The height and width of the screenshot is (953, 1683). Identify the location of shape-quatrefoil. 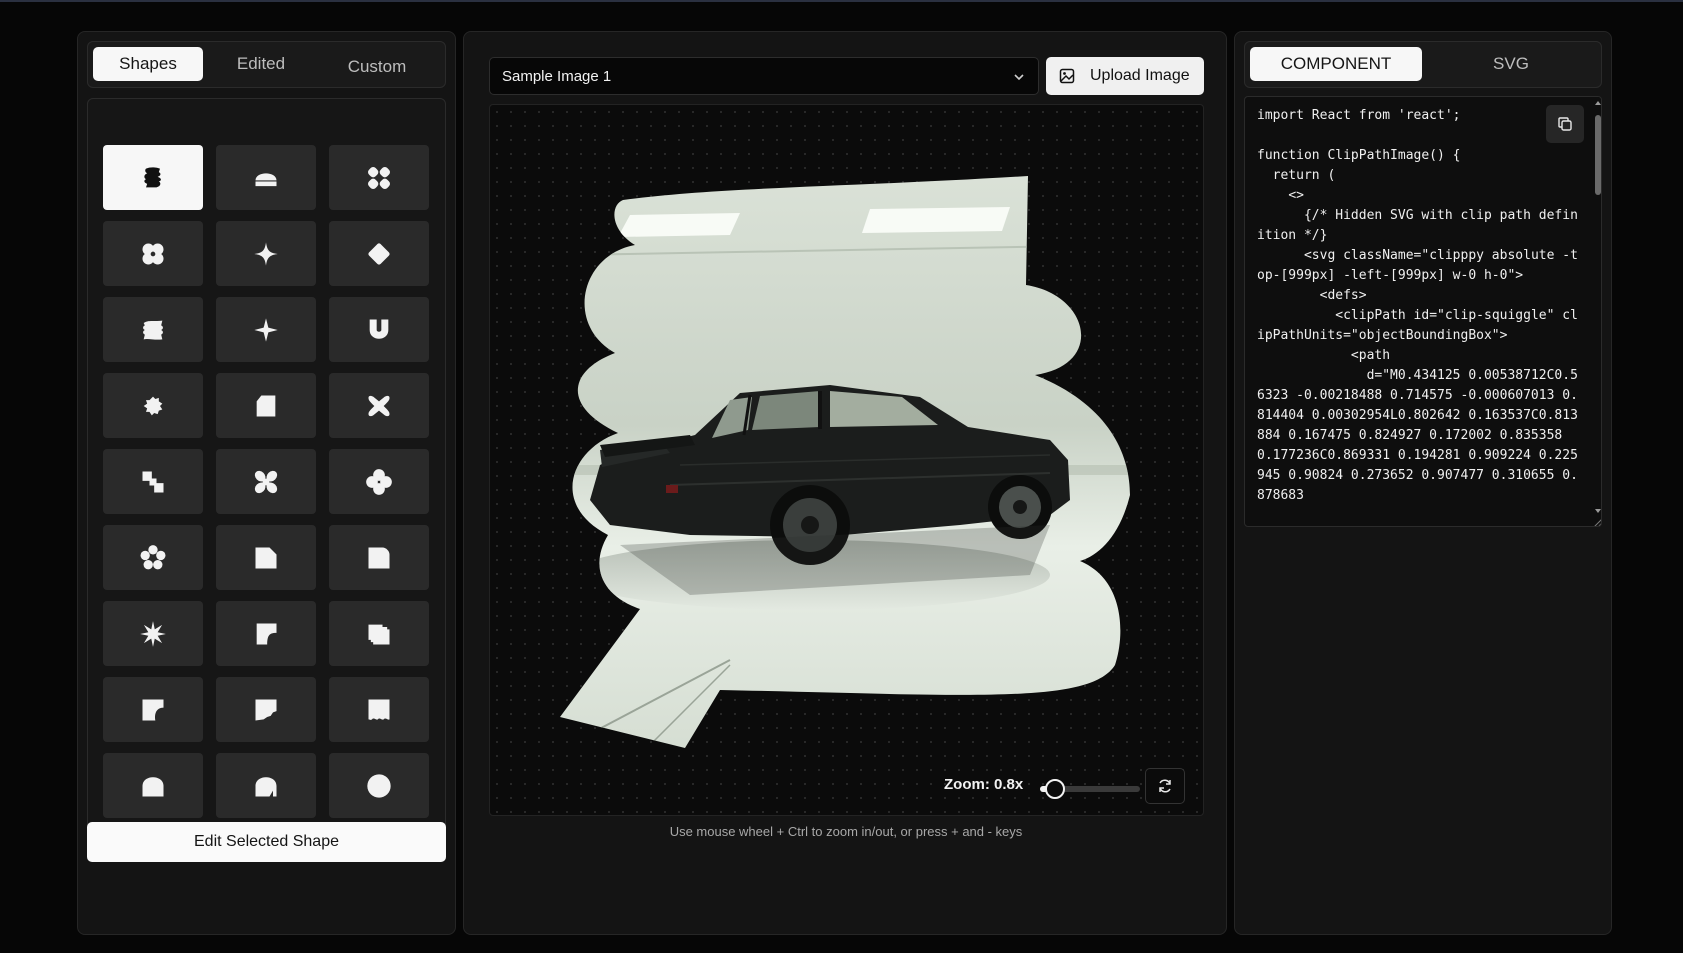
(153, 253).